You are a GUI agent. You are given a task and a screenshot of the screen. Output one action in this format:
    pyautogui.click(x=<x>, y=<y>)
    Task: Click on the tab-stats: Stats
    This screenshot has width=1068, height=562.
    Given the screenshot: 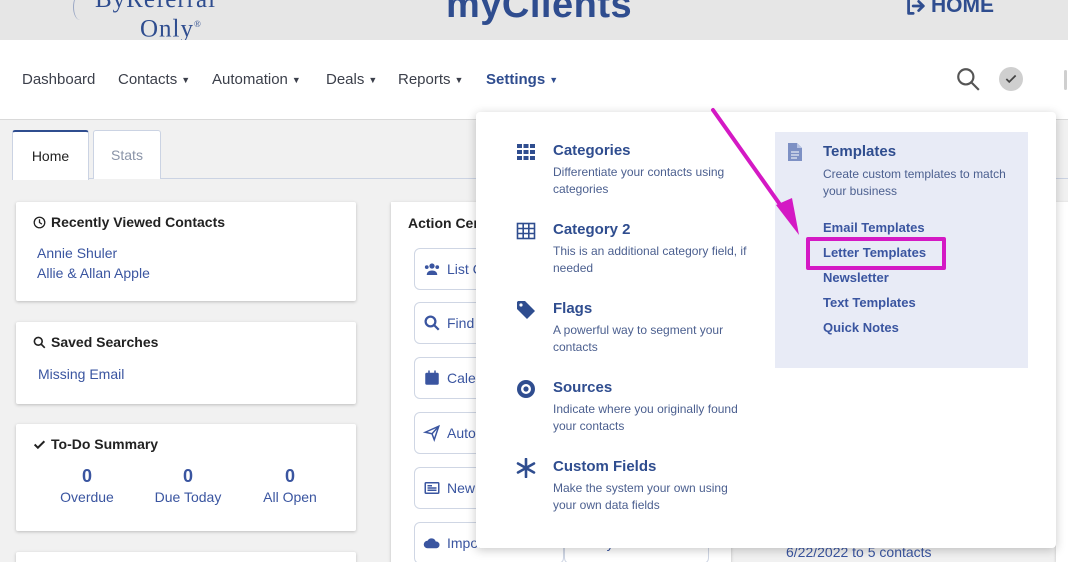 What is the action you would take?
    pyautogui.click(x=127, y=154)
    